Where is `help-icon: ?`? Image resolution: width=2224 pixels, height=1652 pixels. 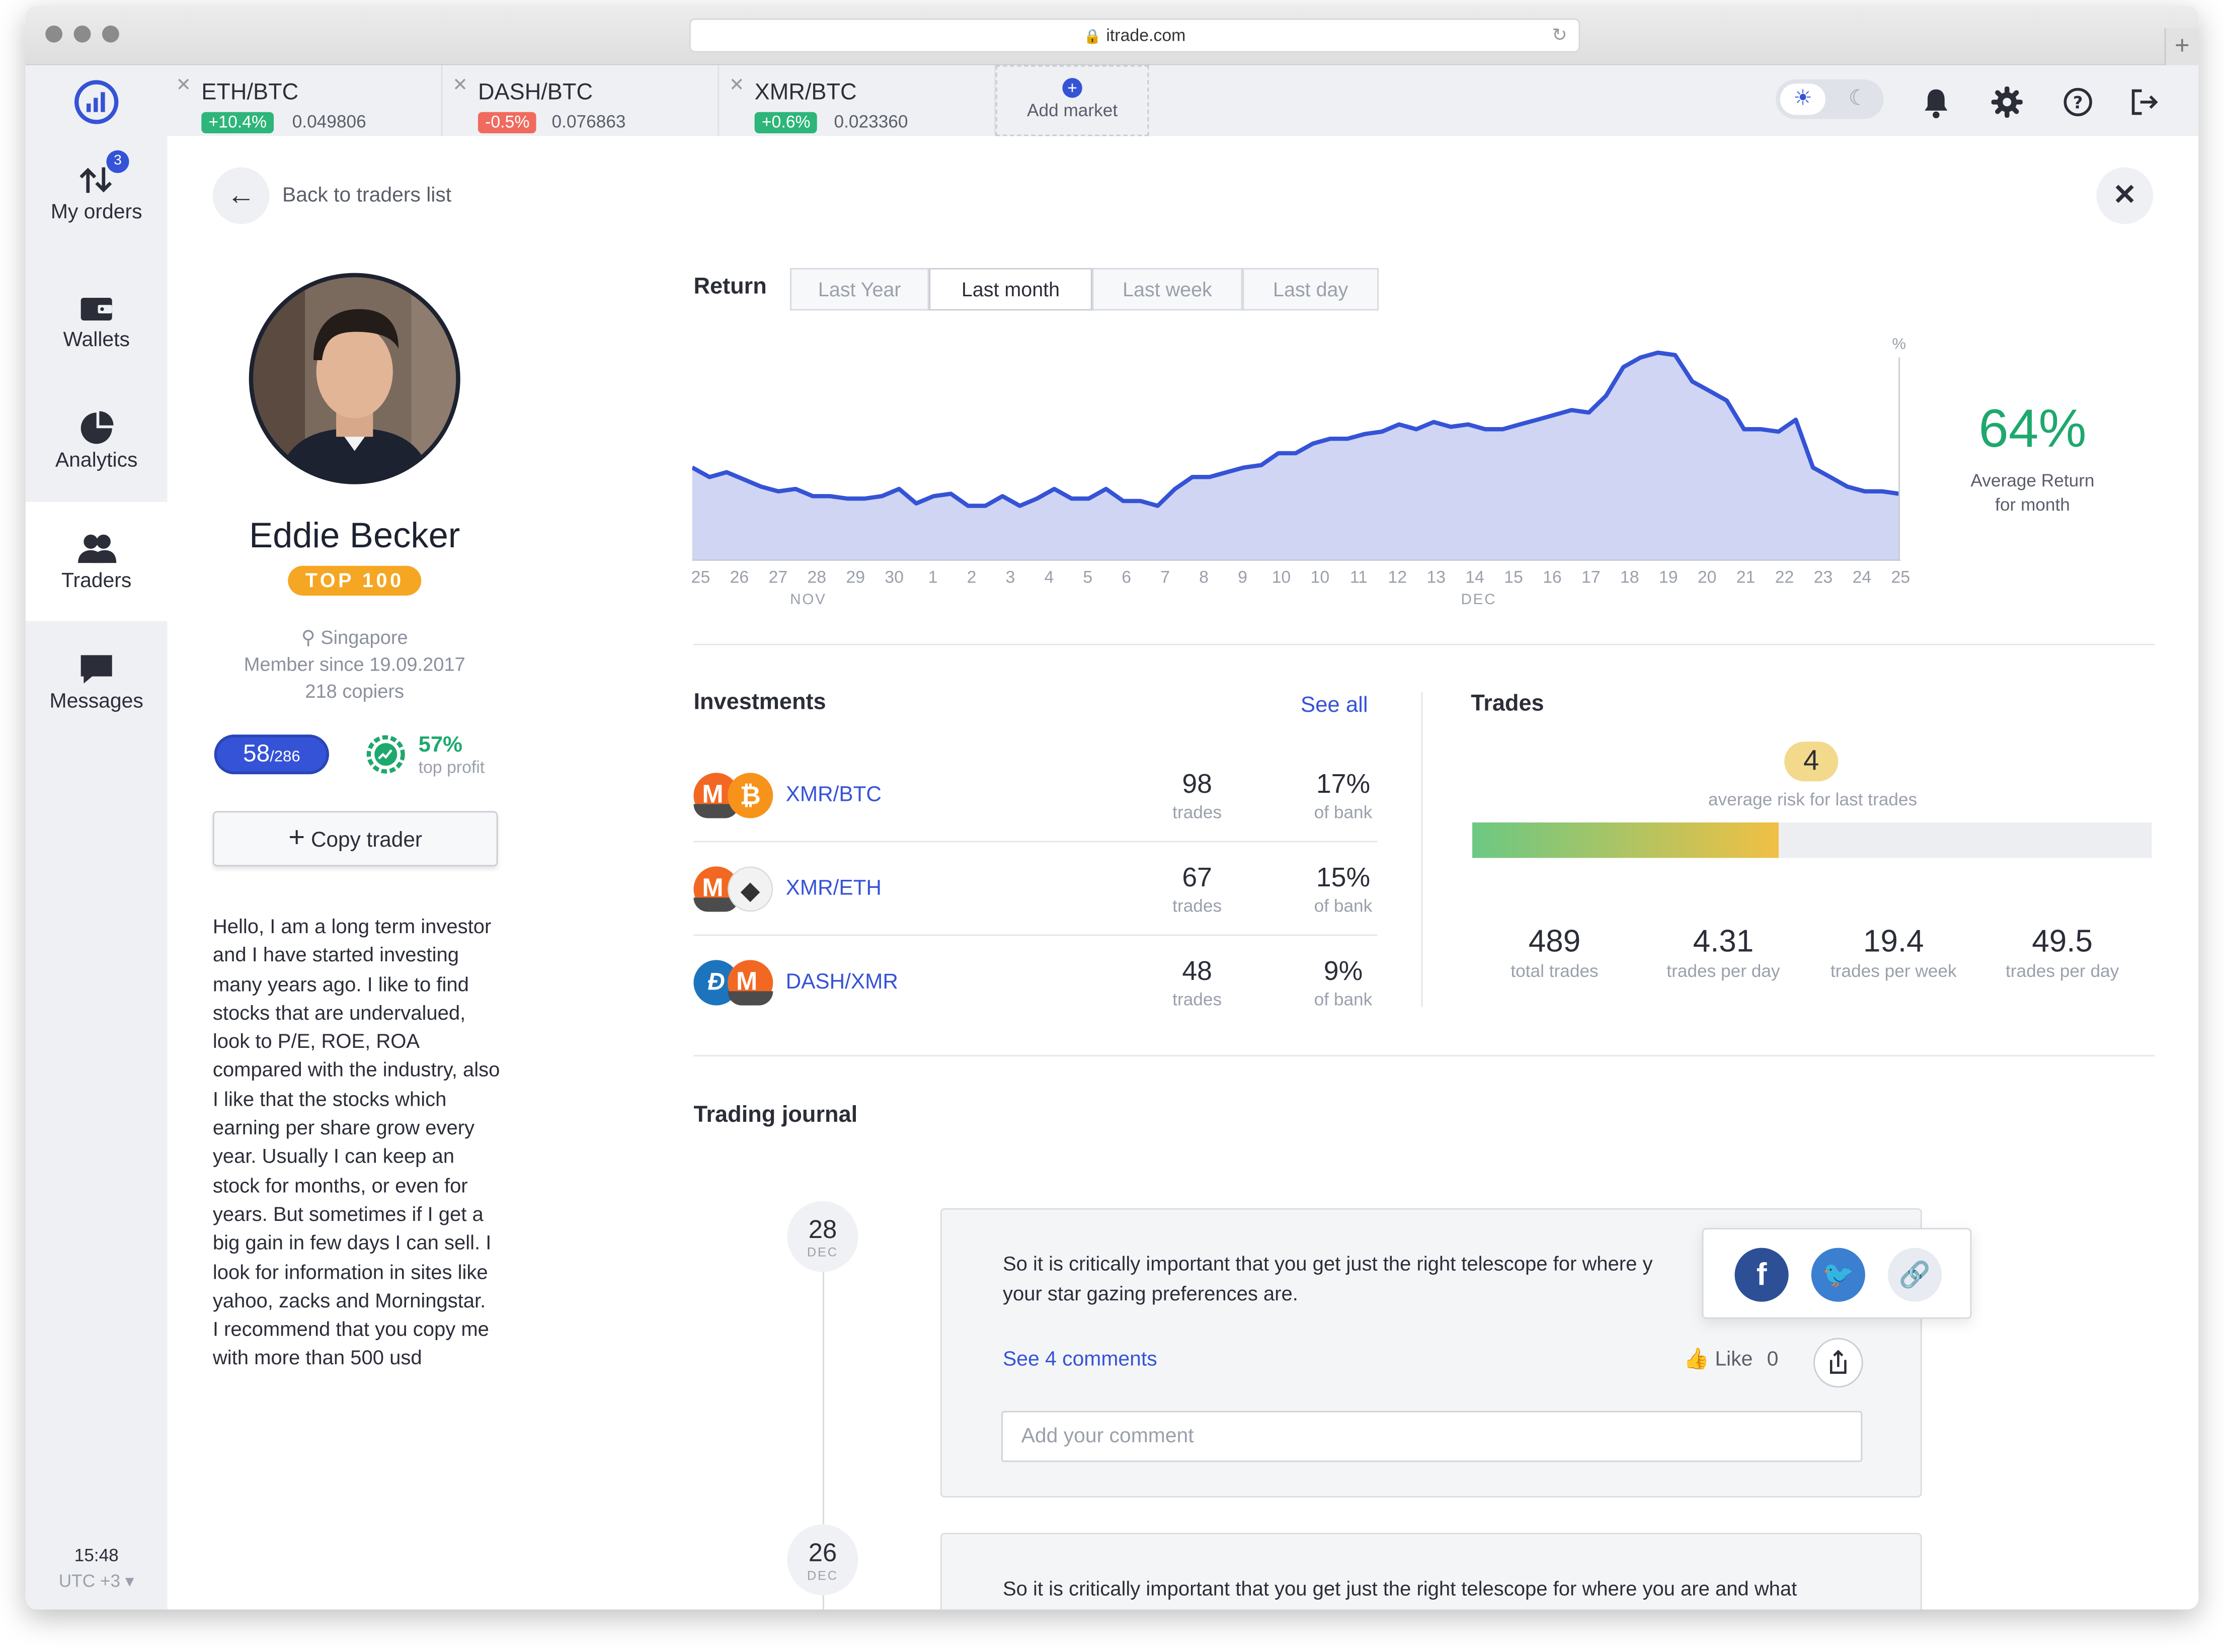
help-icon: ? is located at coordinates (2078, 102).